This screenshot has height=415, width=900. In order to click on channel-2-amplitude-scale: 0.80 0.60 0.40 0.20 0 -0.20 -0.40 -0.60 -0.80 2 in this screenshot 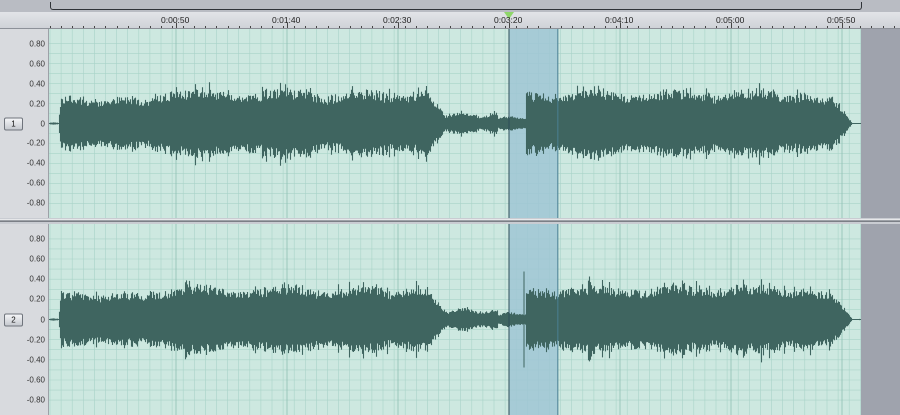, I will do `click(24, 319)`.